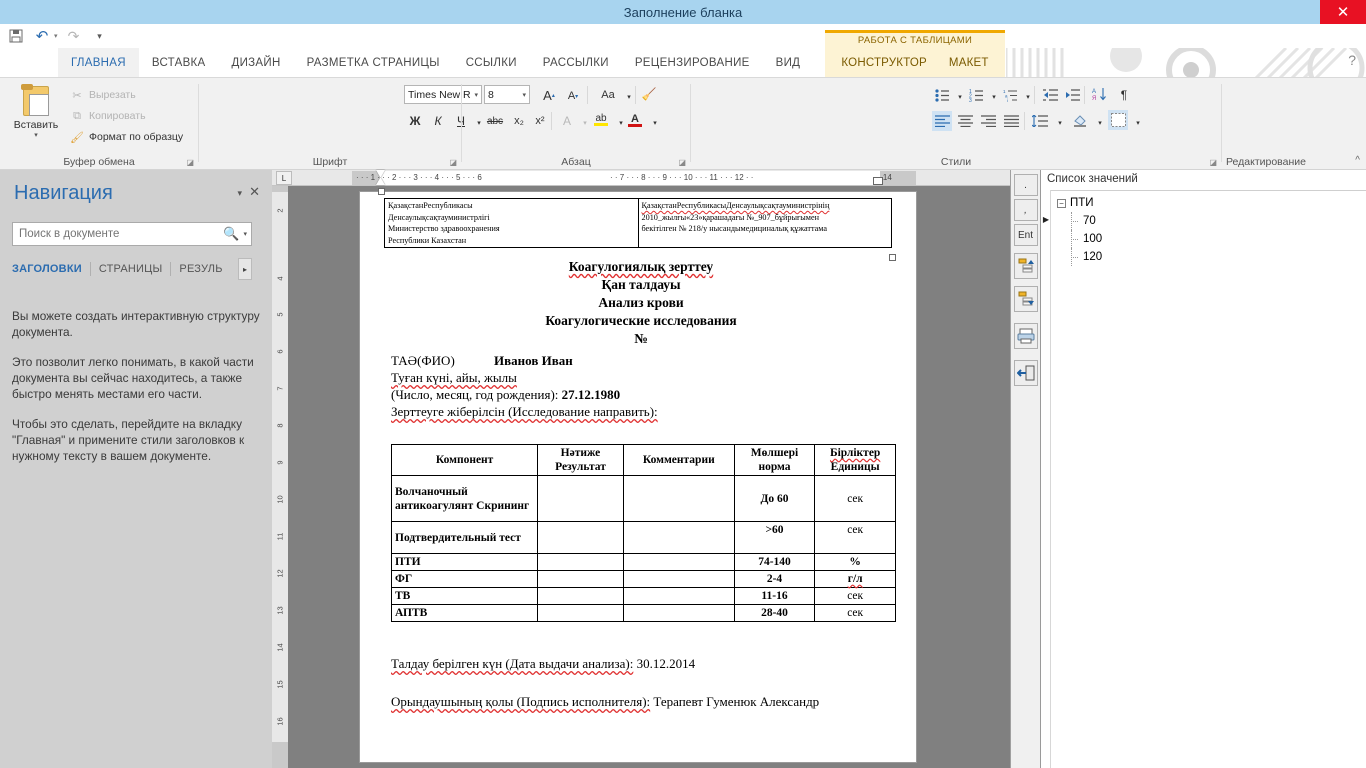  I want to click on tree-child-item: 70, so click(1079, 221).